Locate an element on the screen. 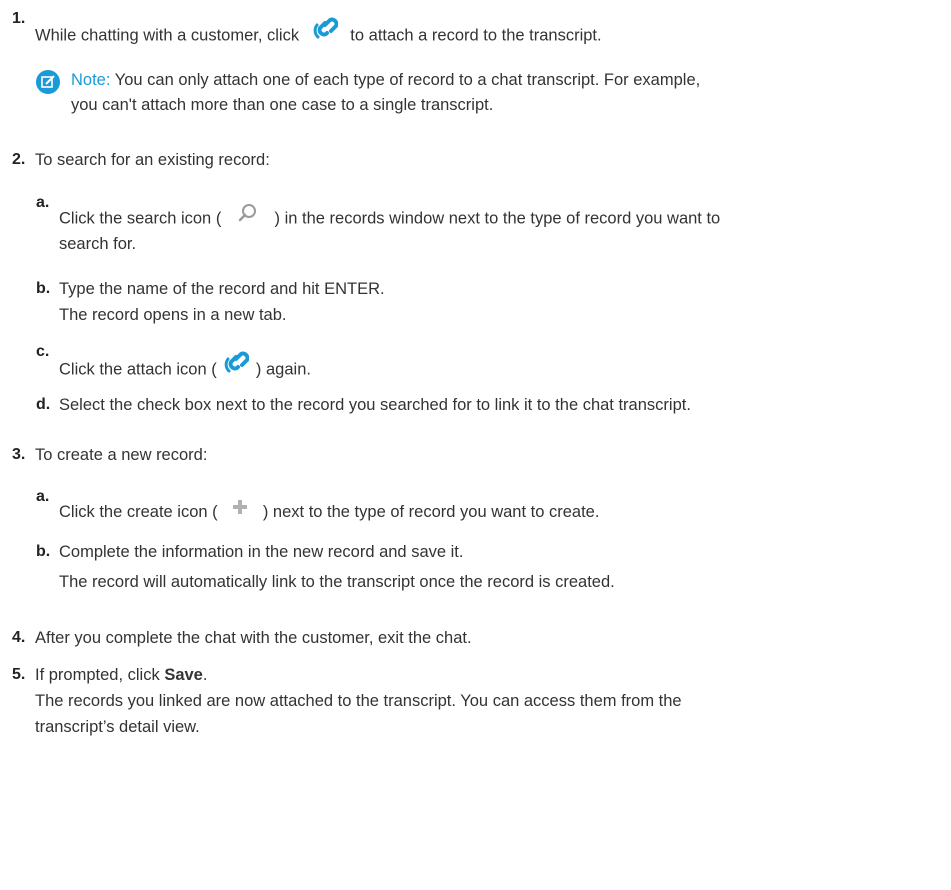 Image resolution: width=951 pixels, height=890 pixels. step-5-line-1: If prompted, click Save. is located at coordinates (121, 675).